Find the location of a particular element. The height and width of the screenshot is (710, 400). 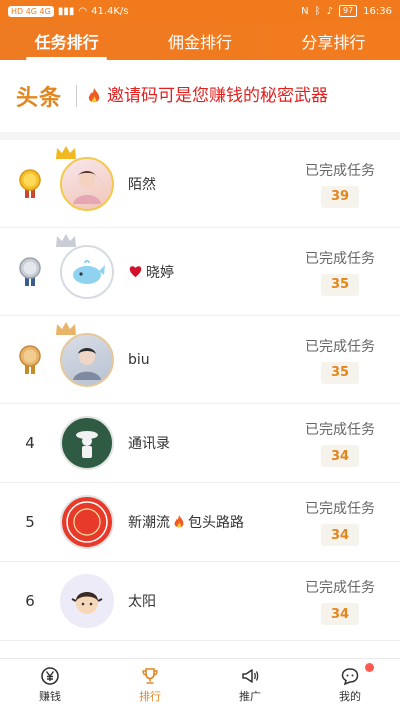

invite-banner: 头条 邀请码可是您赚钱的秘密武器 is located at coordinates (200, 100).